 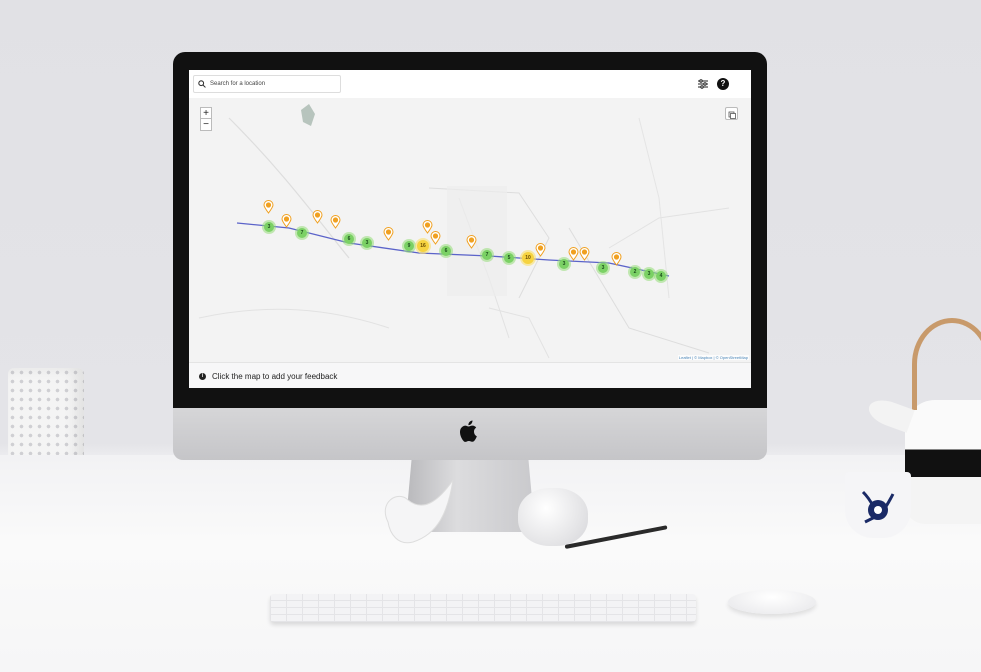 I want to click on layers-button, so click(x=731, y=113).